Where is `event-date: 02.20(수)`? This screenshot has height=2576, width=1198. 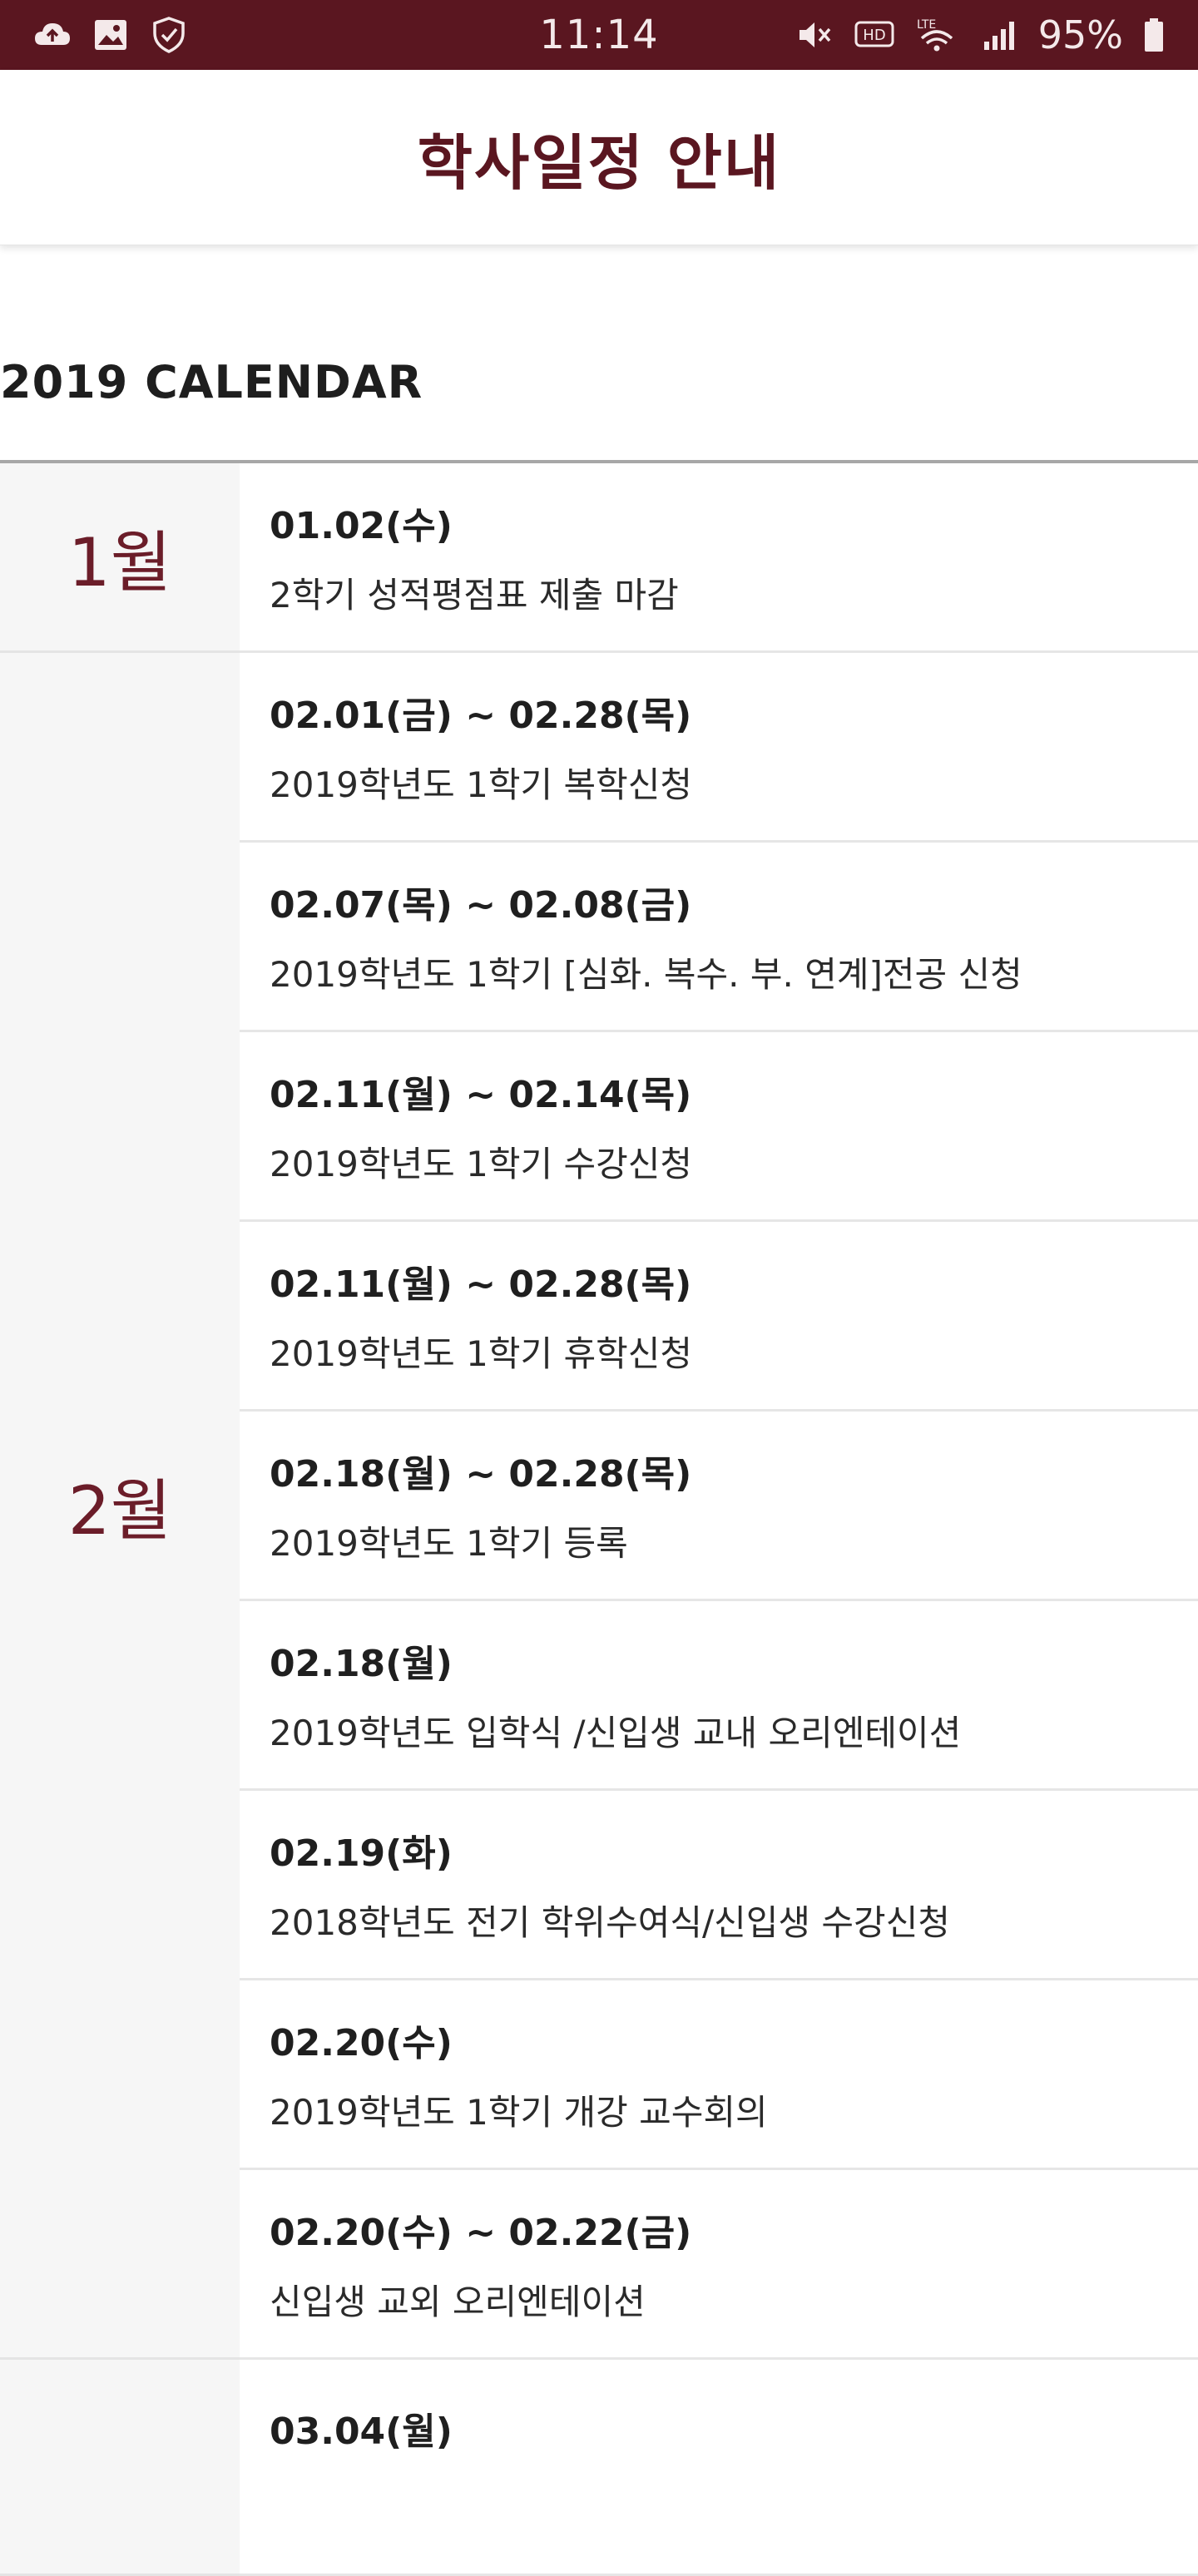
event-date: 02.20(수) is located at coordinates (362, 2043).